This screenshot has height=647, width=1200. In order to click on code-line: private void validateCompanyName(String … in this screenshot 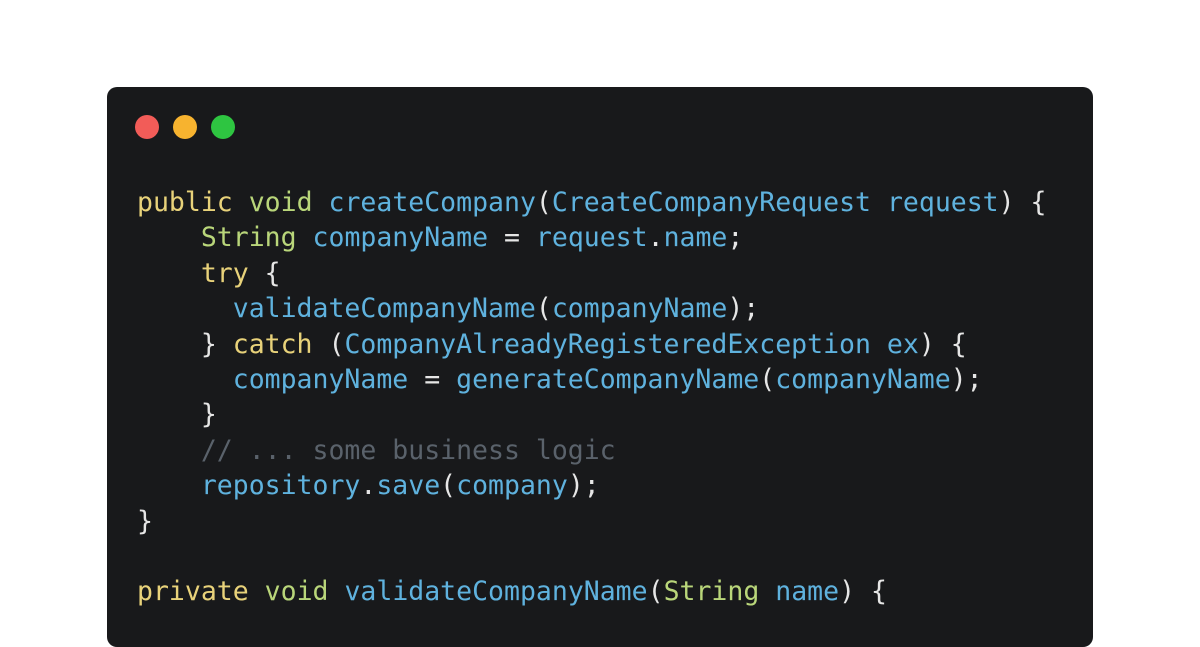, I will do `click(592, 591)`.